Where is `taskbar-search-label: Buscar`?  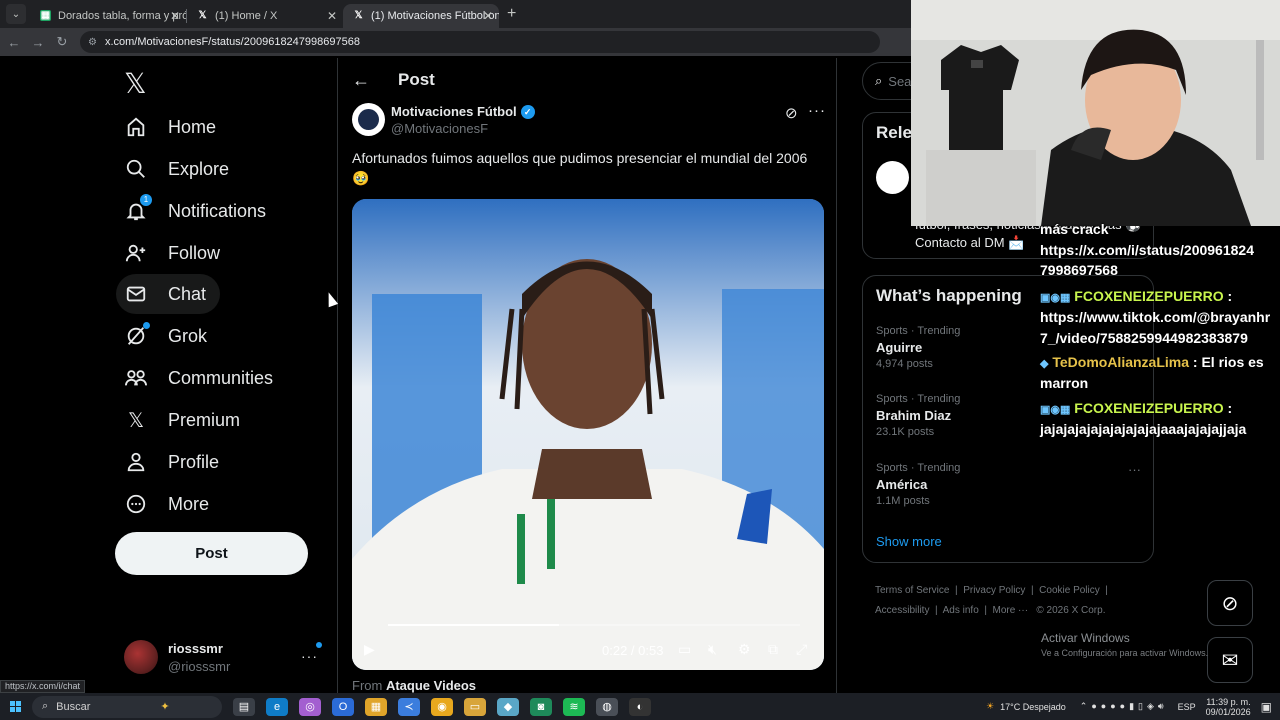
taskbar-search-label: Buscar is located at coordinates (73, 706).